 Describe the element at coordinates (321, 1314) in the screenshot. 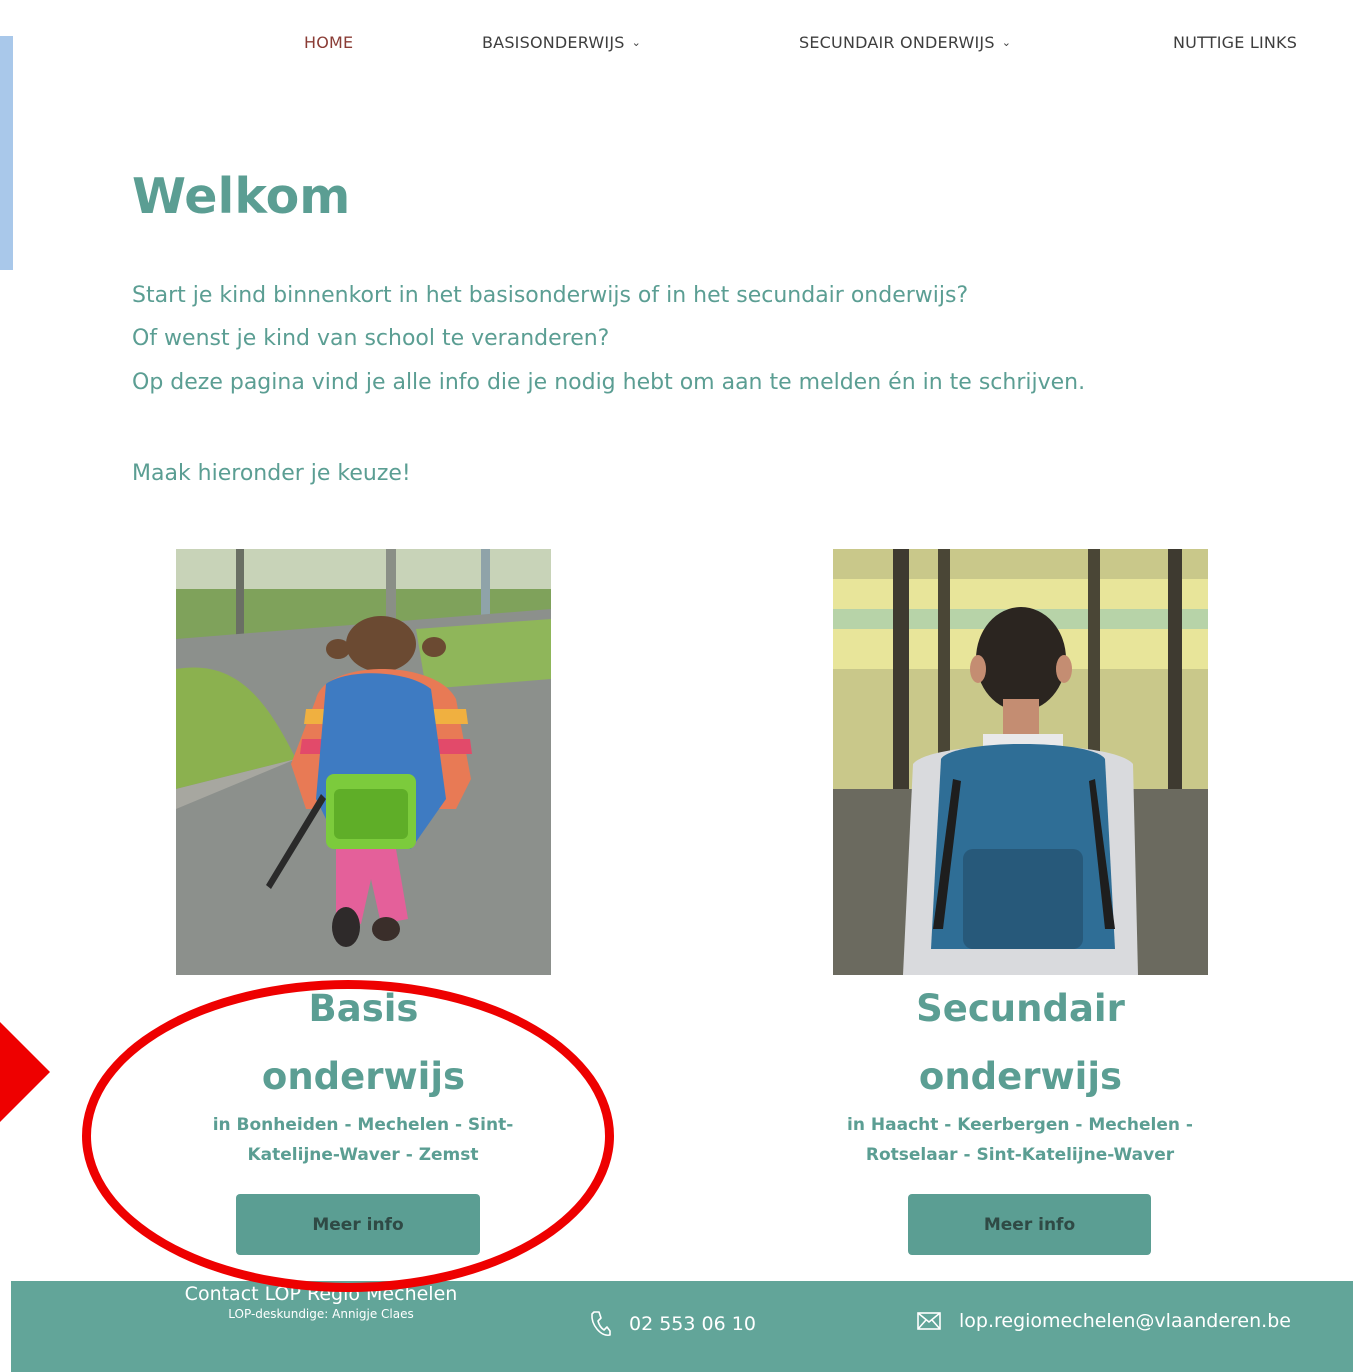

I see `footer-contact-sub: LOP-deskundige: Annigje Claes` at that location.